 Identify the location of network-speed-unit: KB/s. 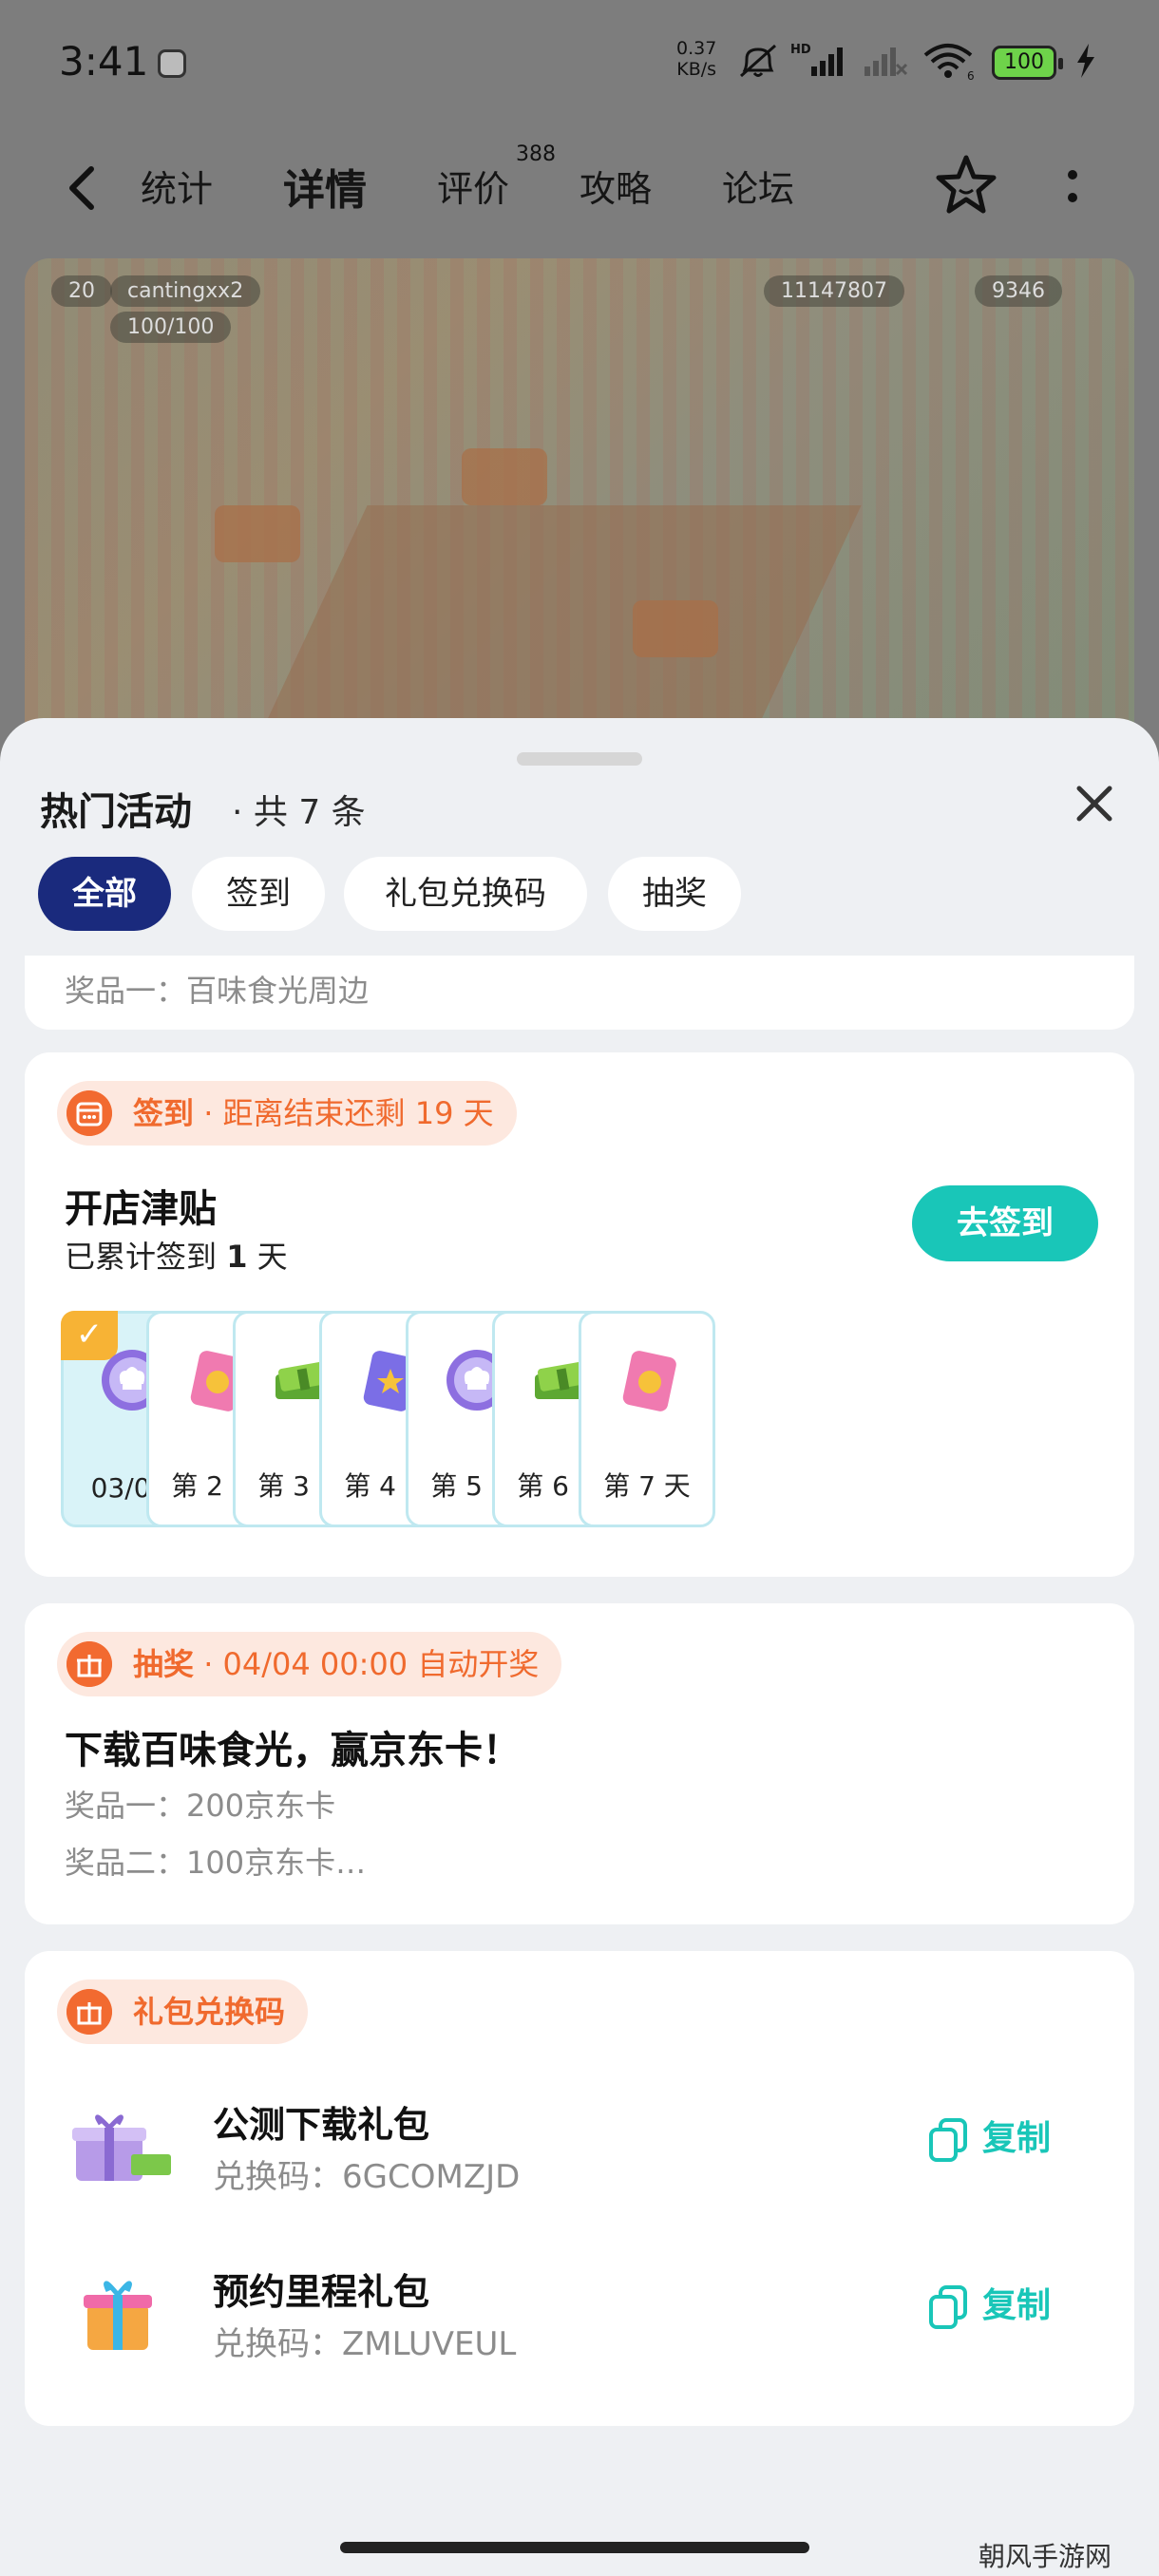
(696, 69).